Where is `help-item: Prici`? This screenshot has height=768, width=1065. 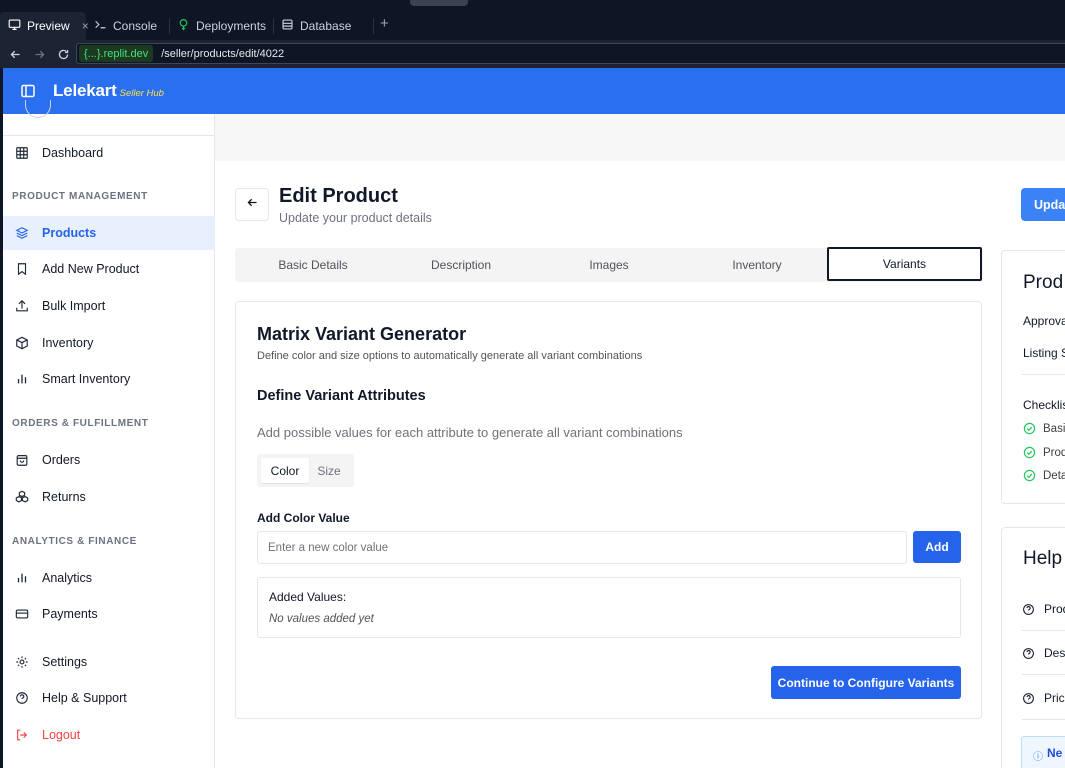
help-item: Prici is located at coordinates (1043, 698).